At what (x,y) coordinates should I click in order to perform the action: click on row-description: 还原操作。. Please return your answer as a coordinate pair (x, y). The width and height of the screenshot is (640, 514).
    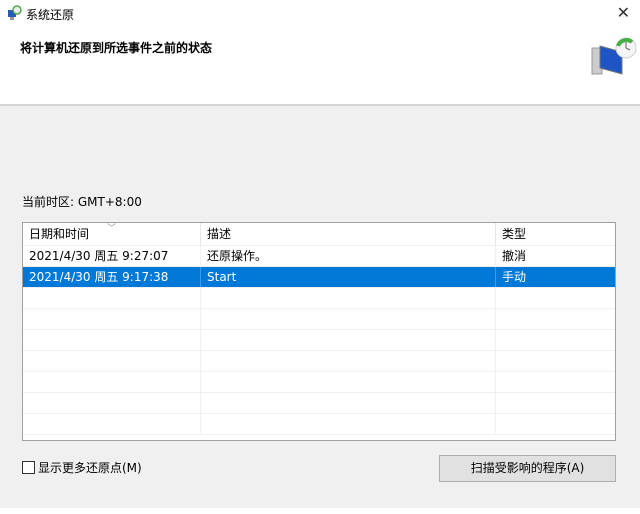
    Looking at the image, I should click on (348, 256).